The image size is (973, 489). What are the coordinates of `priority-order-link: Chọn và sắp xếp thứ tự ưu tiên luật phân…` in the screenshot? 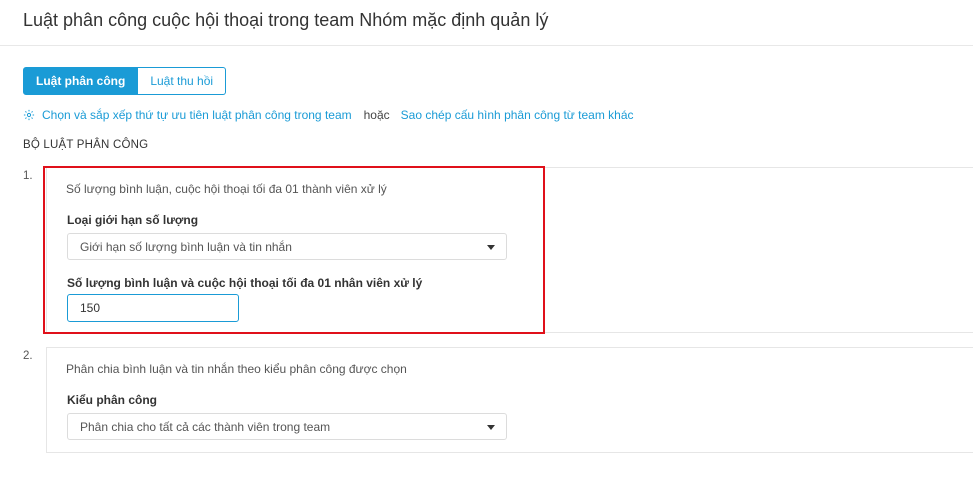 It's located at (197, 115).